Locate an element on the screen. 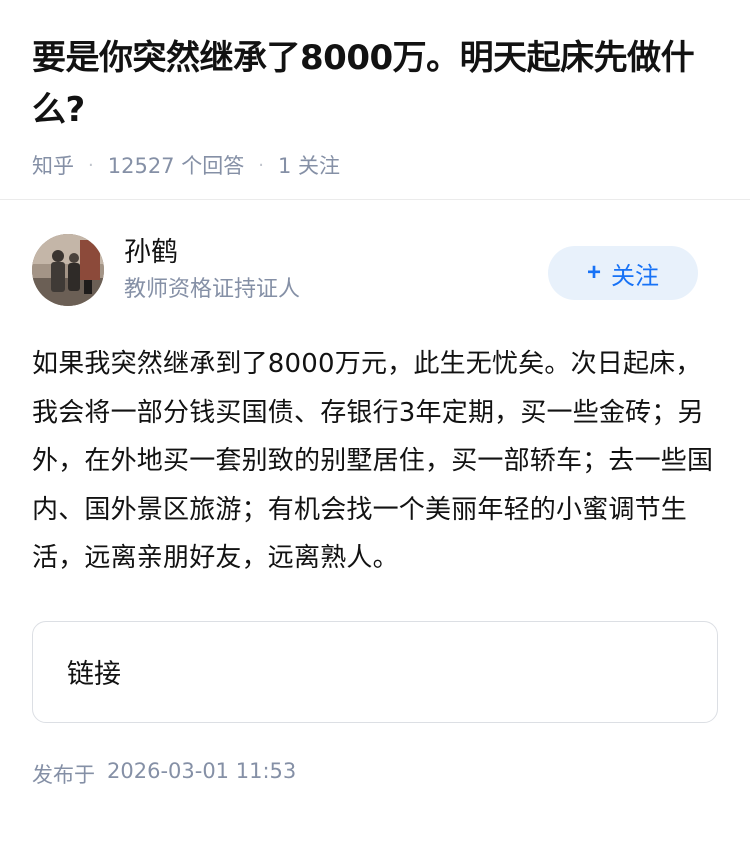 The image size is (750, 864). follow-count-group: 1 关注 is located at coordinates (309, 165).